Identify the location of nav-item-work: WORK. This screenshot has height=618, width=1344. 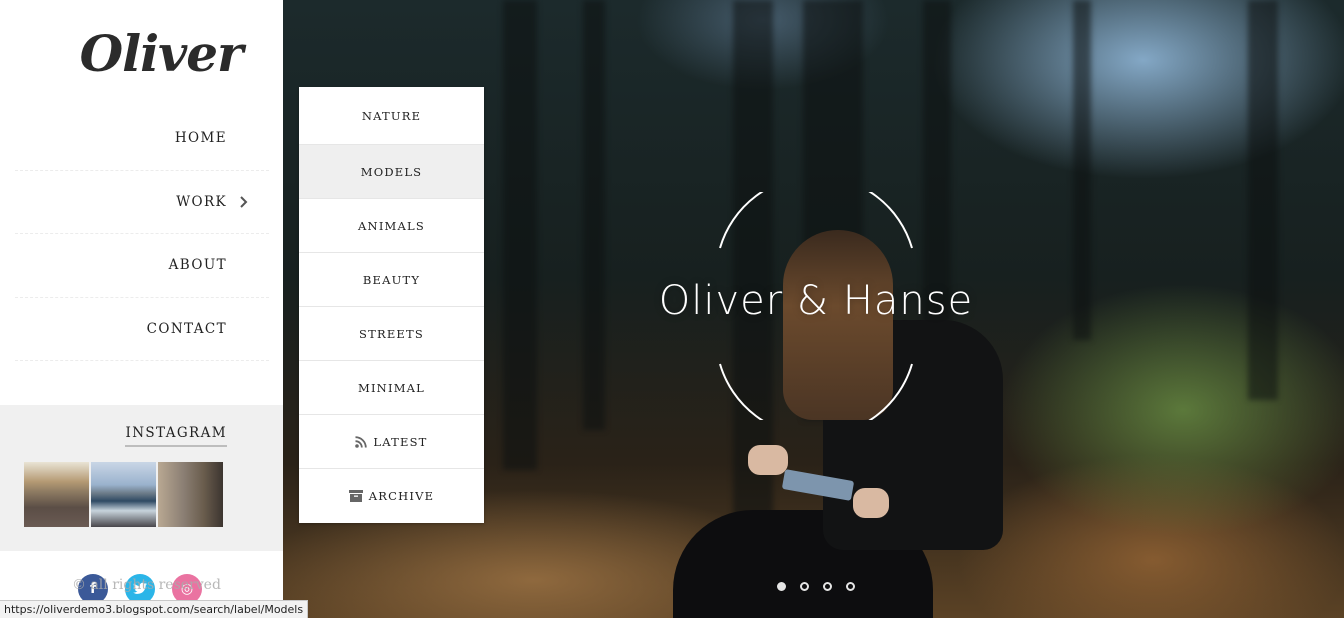
(142, 202).